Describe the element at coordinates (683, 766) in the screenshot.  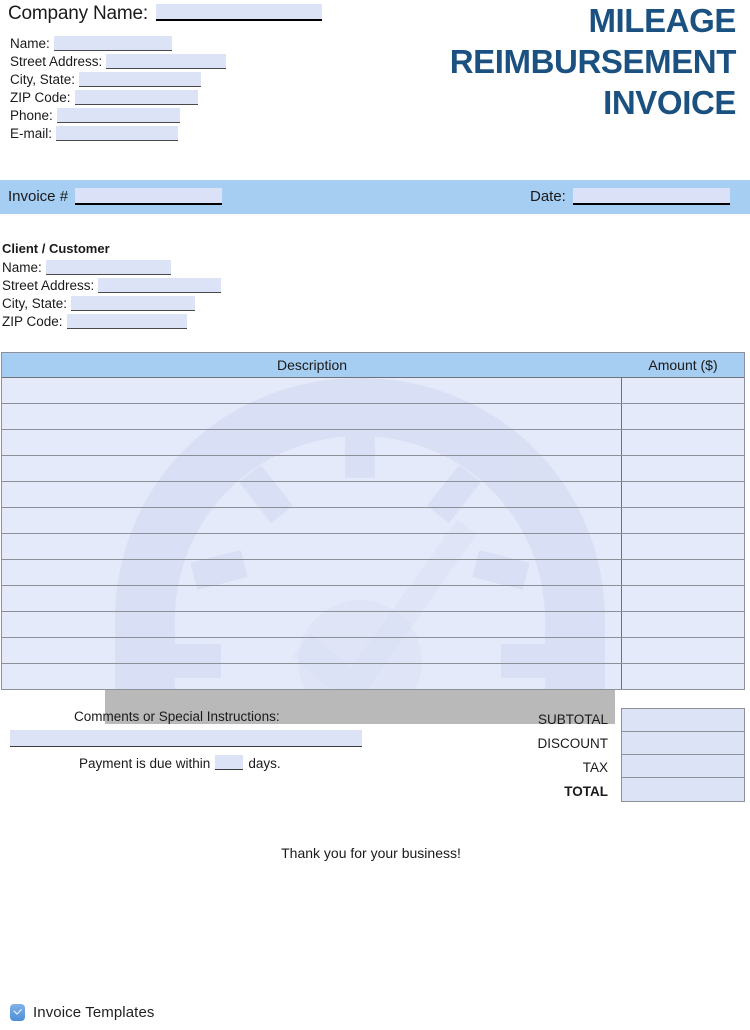
I see `tax-input` at that location.